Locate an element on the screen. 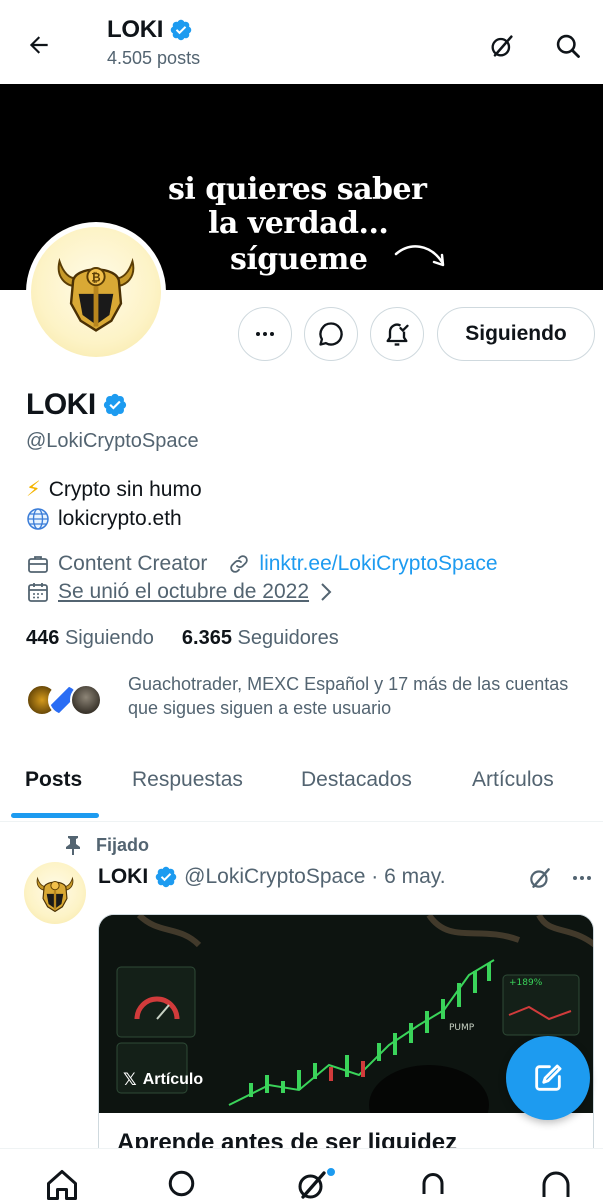 This screenshot has height=1200, width=603. post-author-avatar is located at coordinates (55, 893).